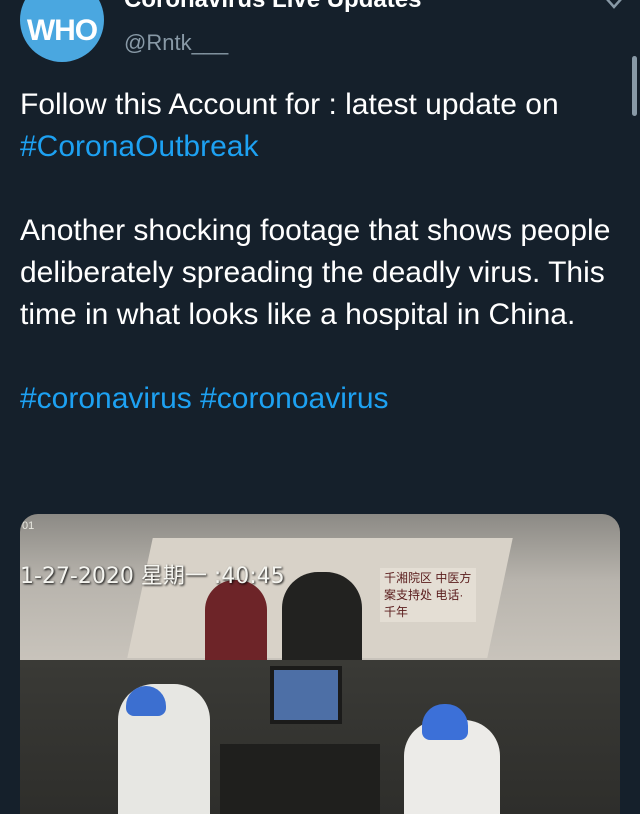 The height and width of the screenshot is (814, 640). What do you see at coordinates (236, 622) in the screenshot?
I see `person-red-jacket` at bounding box center [236, 622].